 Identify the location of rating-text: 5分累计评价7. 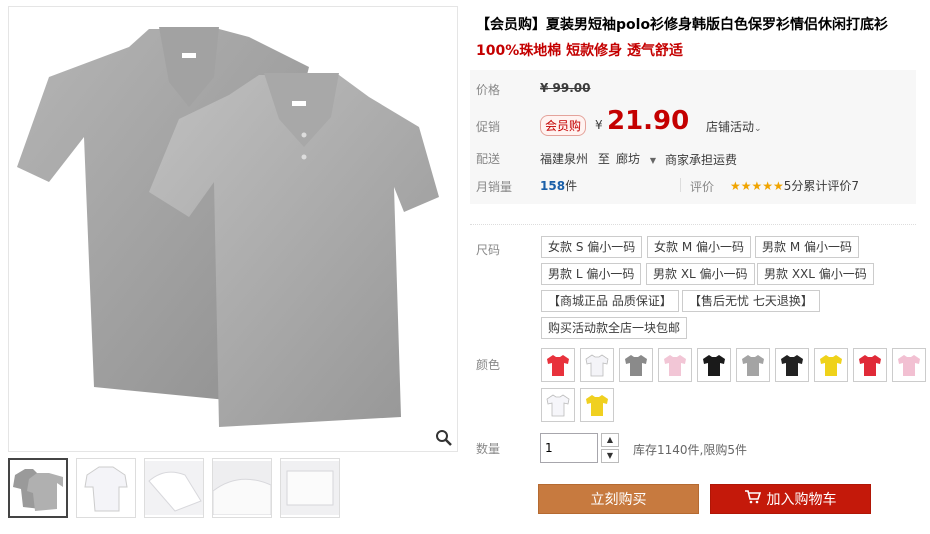
(821, 186).